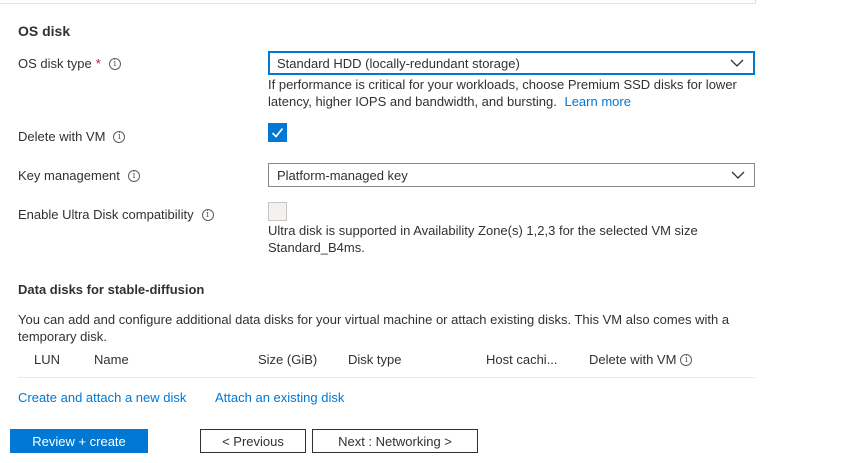  I want to click on ultra-disk-label: Enable Ultra Disk compatibility, so click(106, 214).